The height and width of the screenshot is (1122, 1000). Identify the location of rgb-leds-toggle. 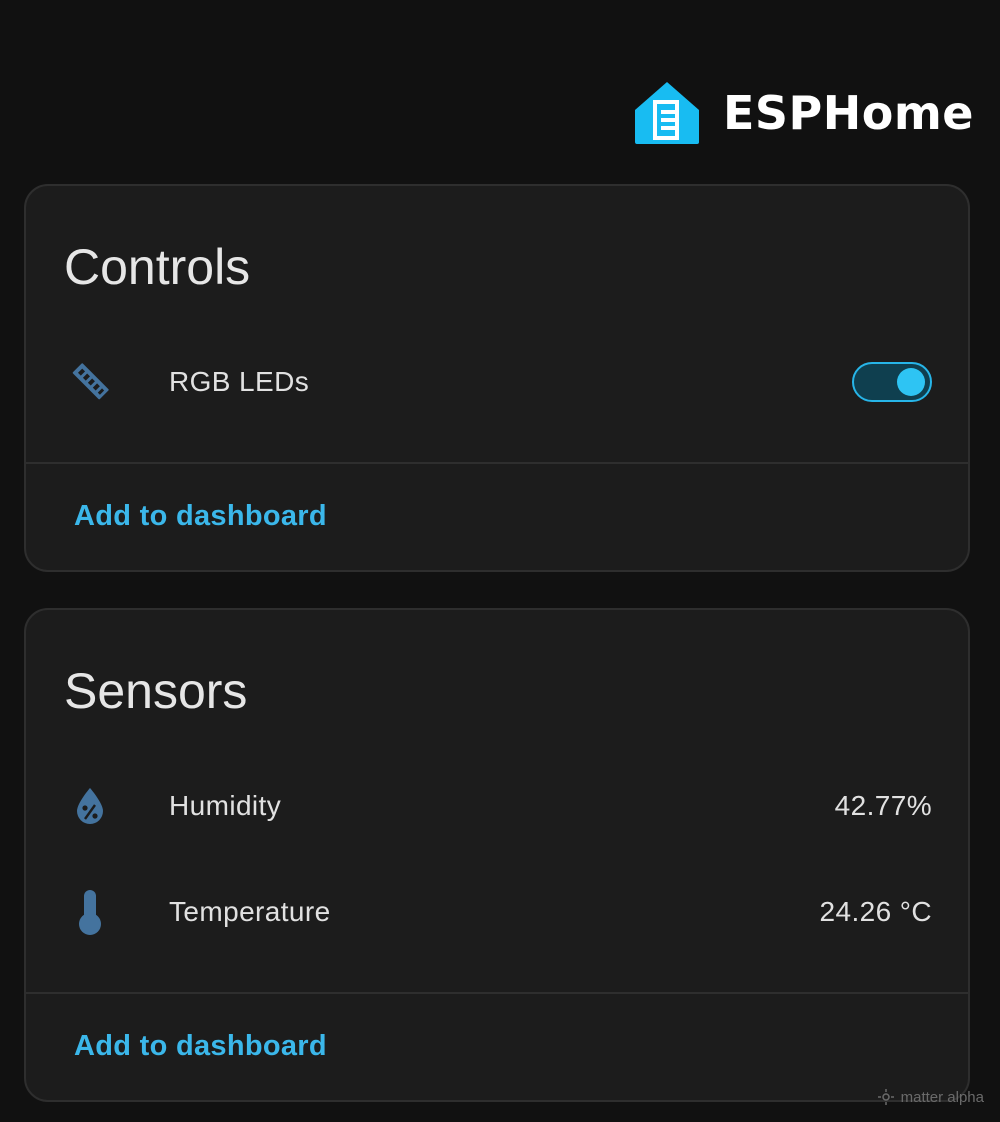
(892, 382).